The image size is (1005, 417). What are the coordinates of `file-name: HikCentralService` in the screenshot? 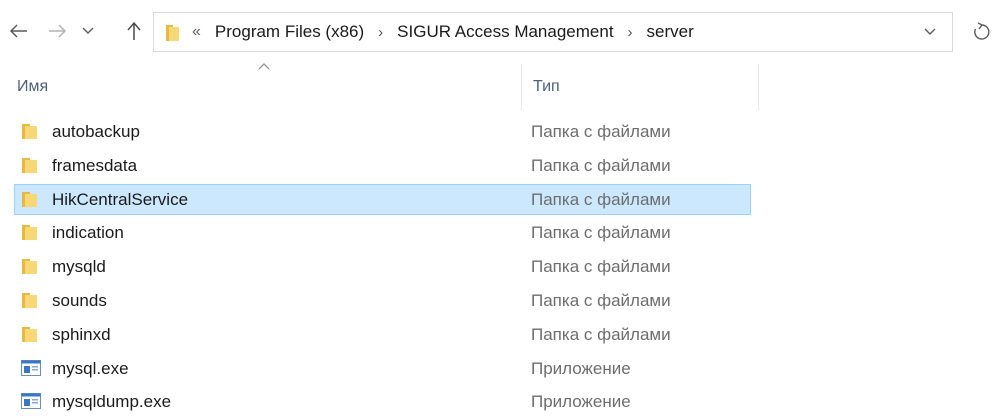 It's located at (120, 199).